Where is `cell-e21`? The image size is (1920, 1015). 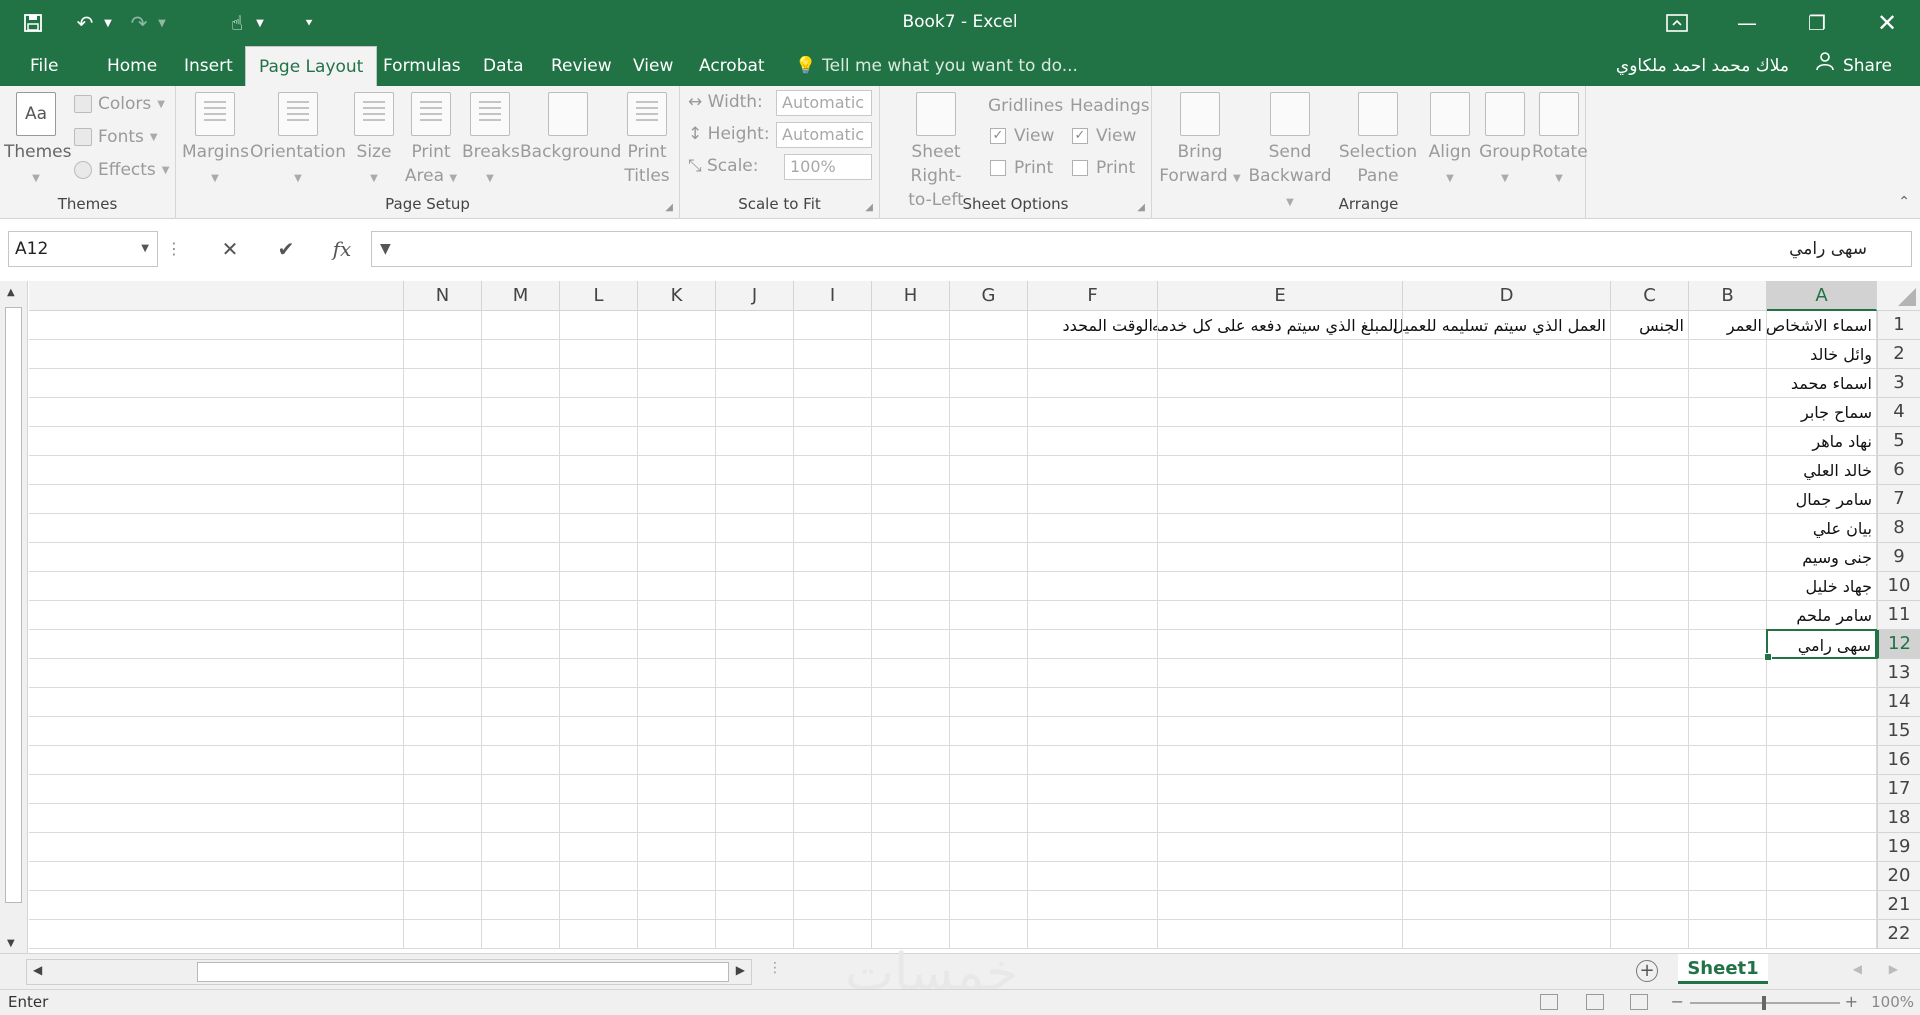
cell-e21 is located at coordinates (1280, 905).